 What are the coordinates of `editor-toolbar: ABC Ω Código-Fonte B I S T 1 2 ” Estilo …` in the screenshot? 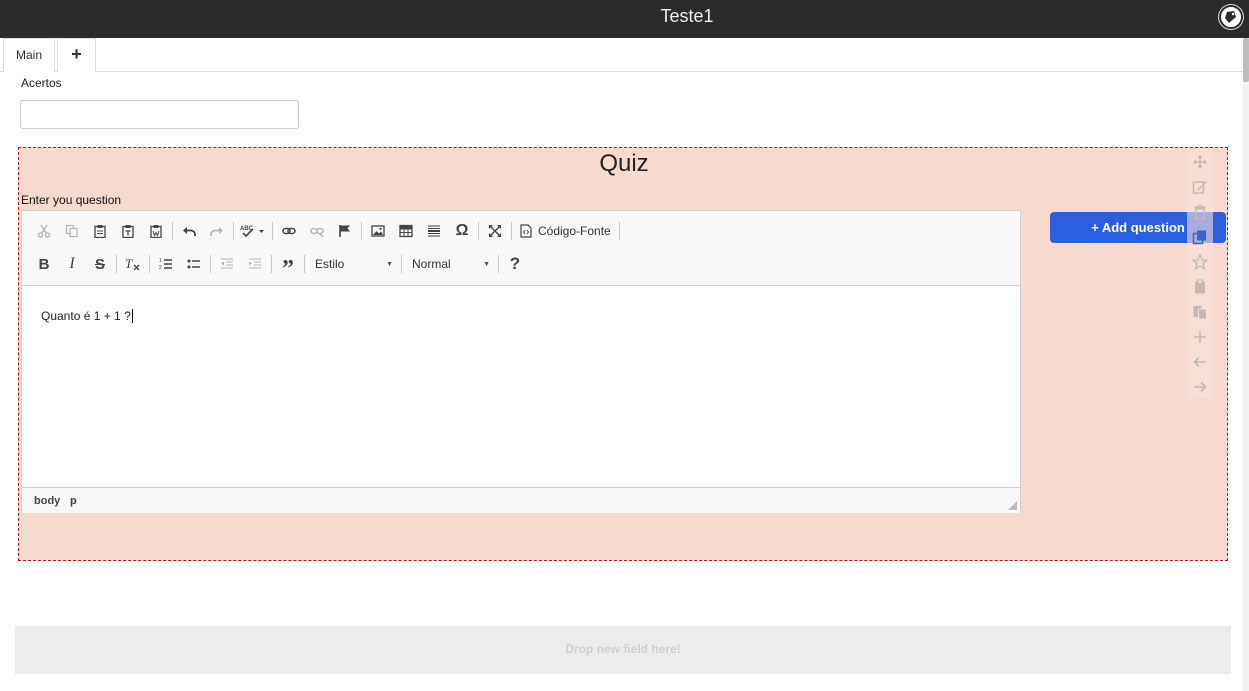 It's located at (521, 248).